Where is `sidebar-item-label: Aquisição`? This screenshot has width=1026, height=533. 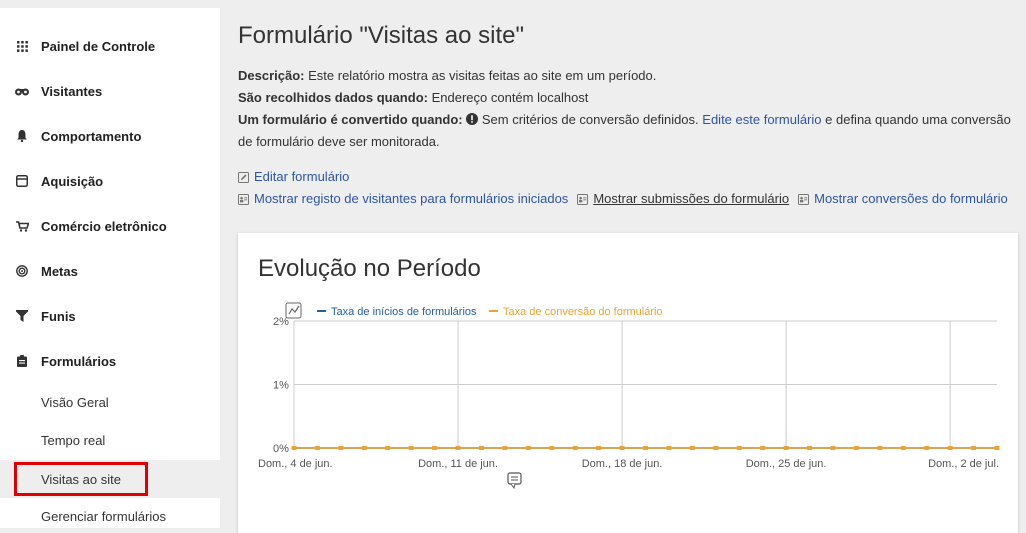 sidebar-item-label: Aquisição is located at coordinates (72, 181).